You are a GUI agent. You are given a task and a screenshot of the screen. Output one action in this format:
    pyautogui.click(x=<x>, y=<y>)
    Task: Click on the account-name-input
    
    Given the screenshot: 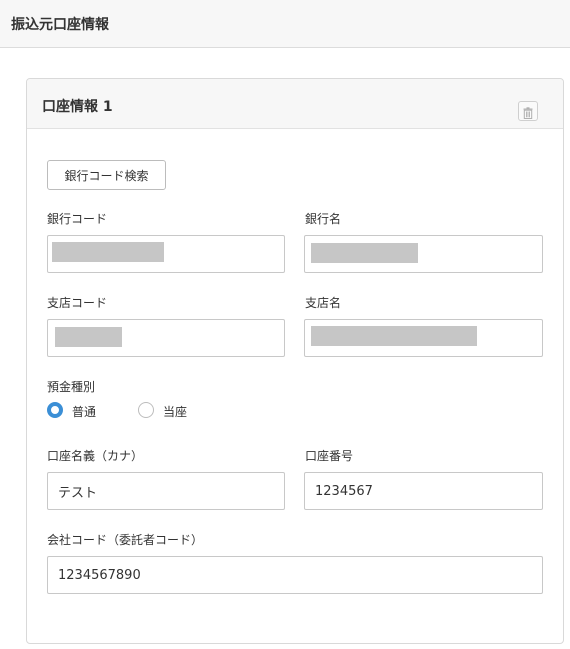 What is the action you would take?
    pyautogui.click(x=166, y=491)
    